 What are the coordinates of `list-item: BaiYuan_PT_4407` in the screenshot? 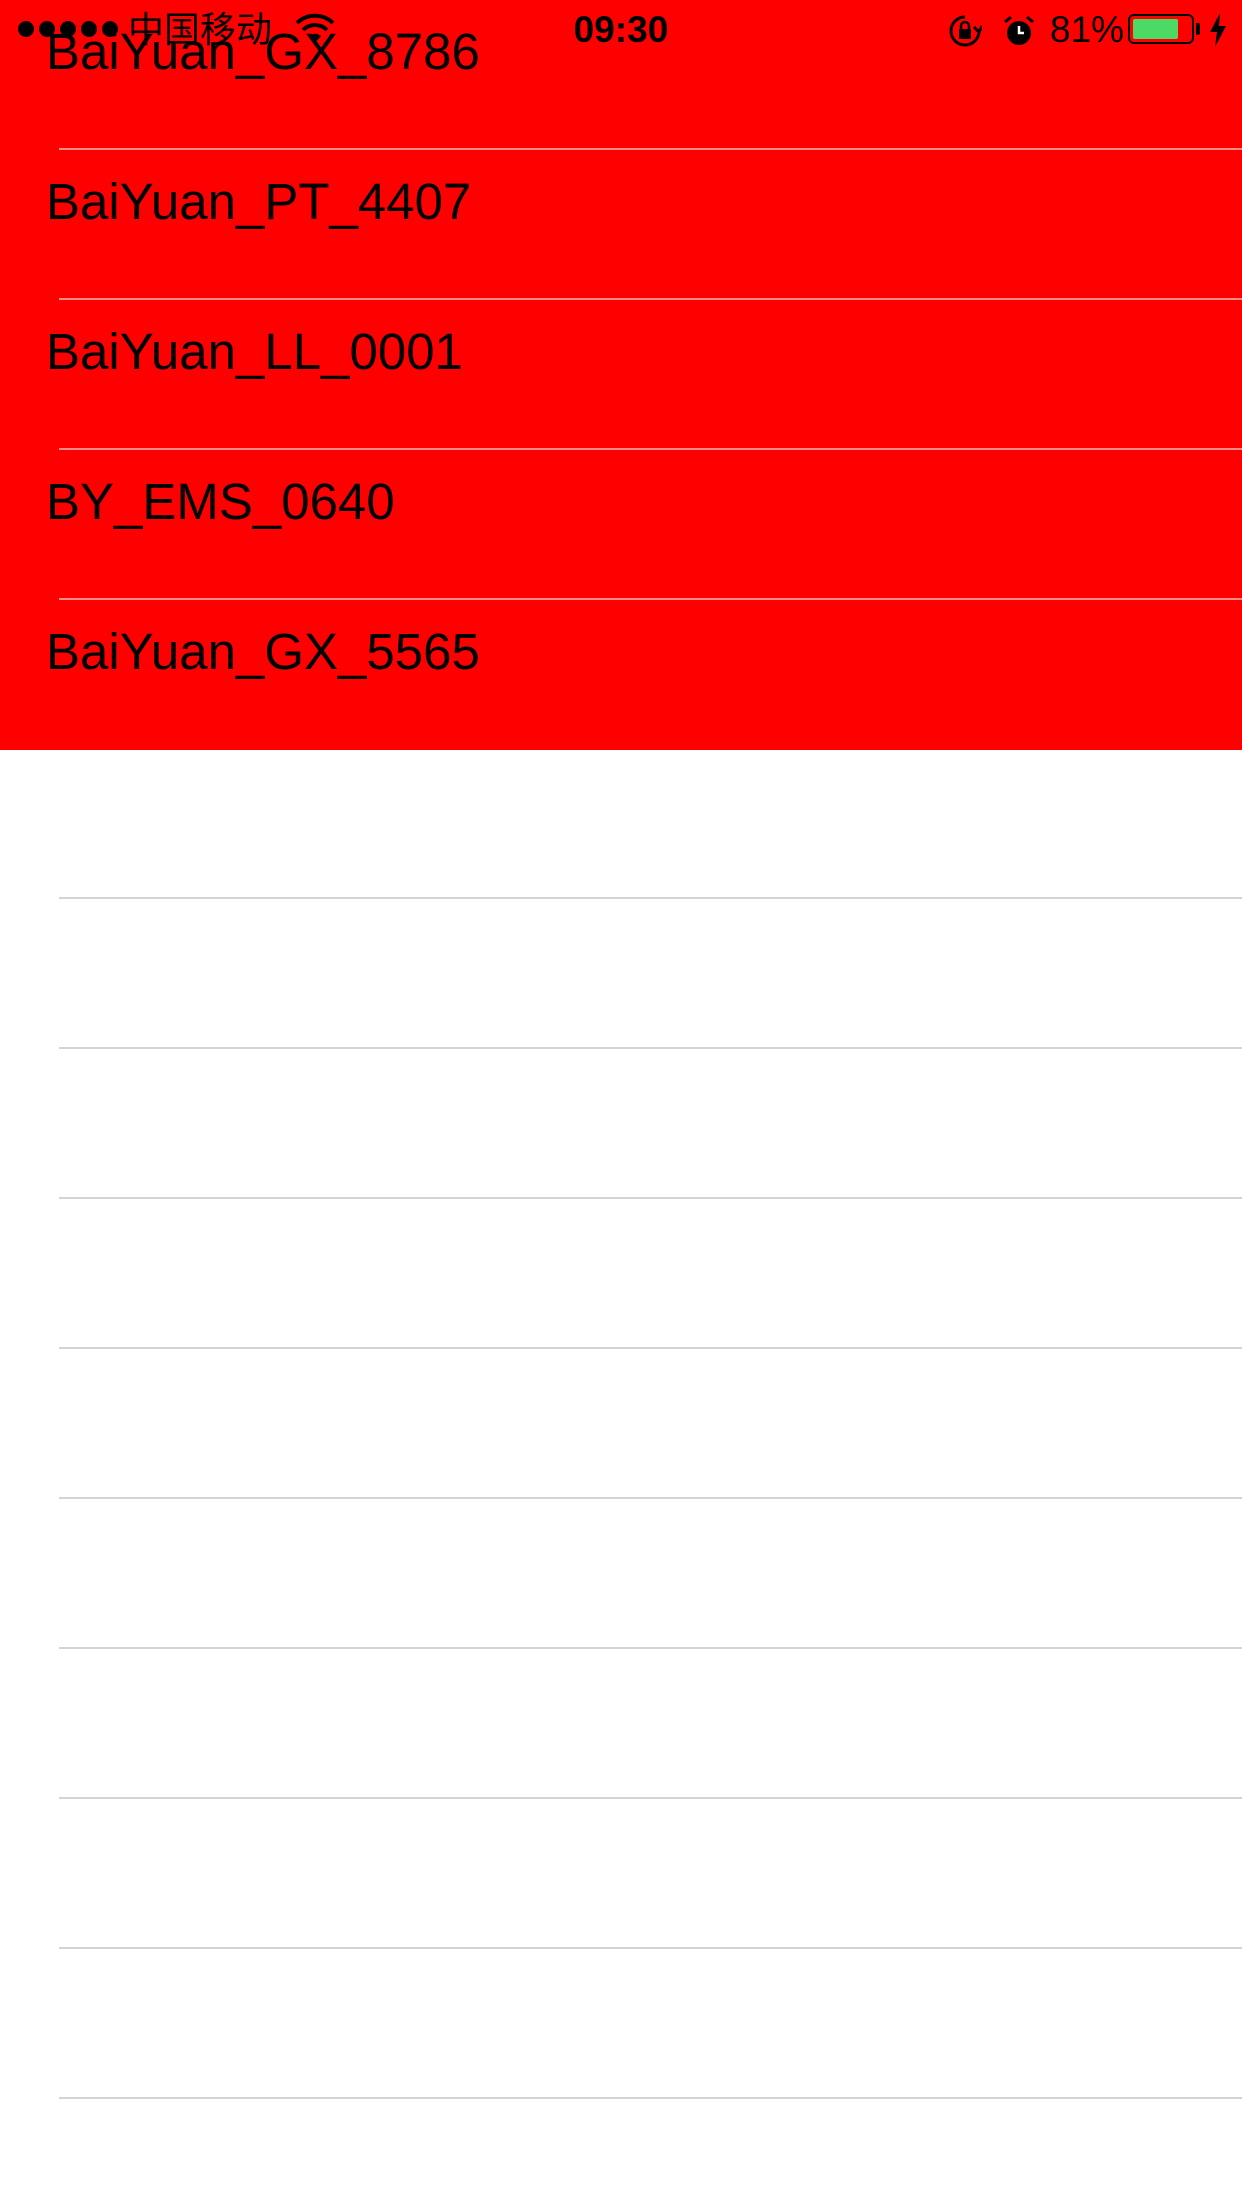 It's located at (621, 225).